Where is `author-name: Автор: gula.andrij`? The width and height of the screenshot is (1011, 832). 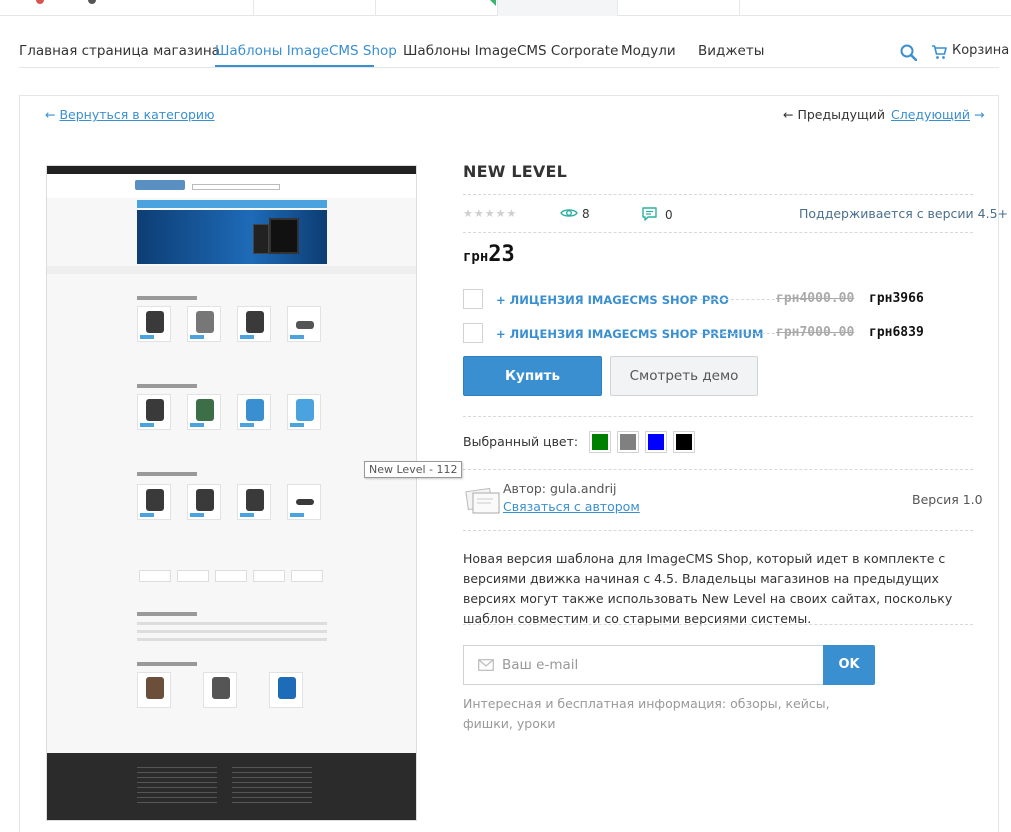 author-name: Автор: gula.andrij is located at coordinates (560, 488).